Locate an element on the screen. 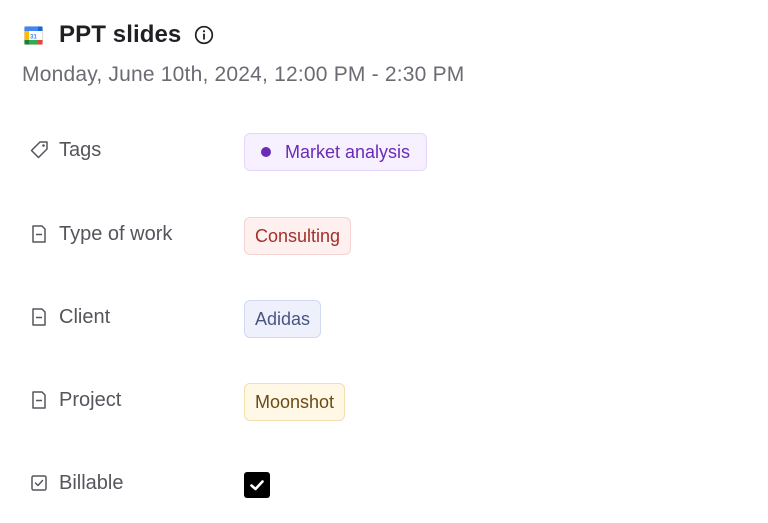 This screenshot has width=768, height=523. tag-chip-market-analysis: Market analysis is located at coordinates (336, 152).